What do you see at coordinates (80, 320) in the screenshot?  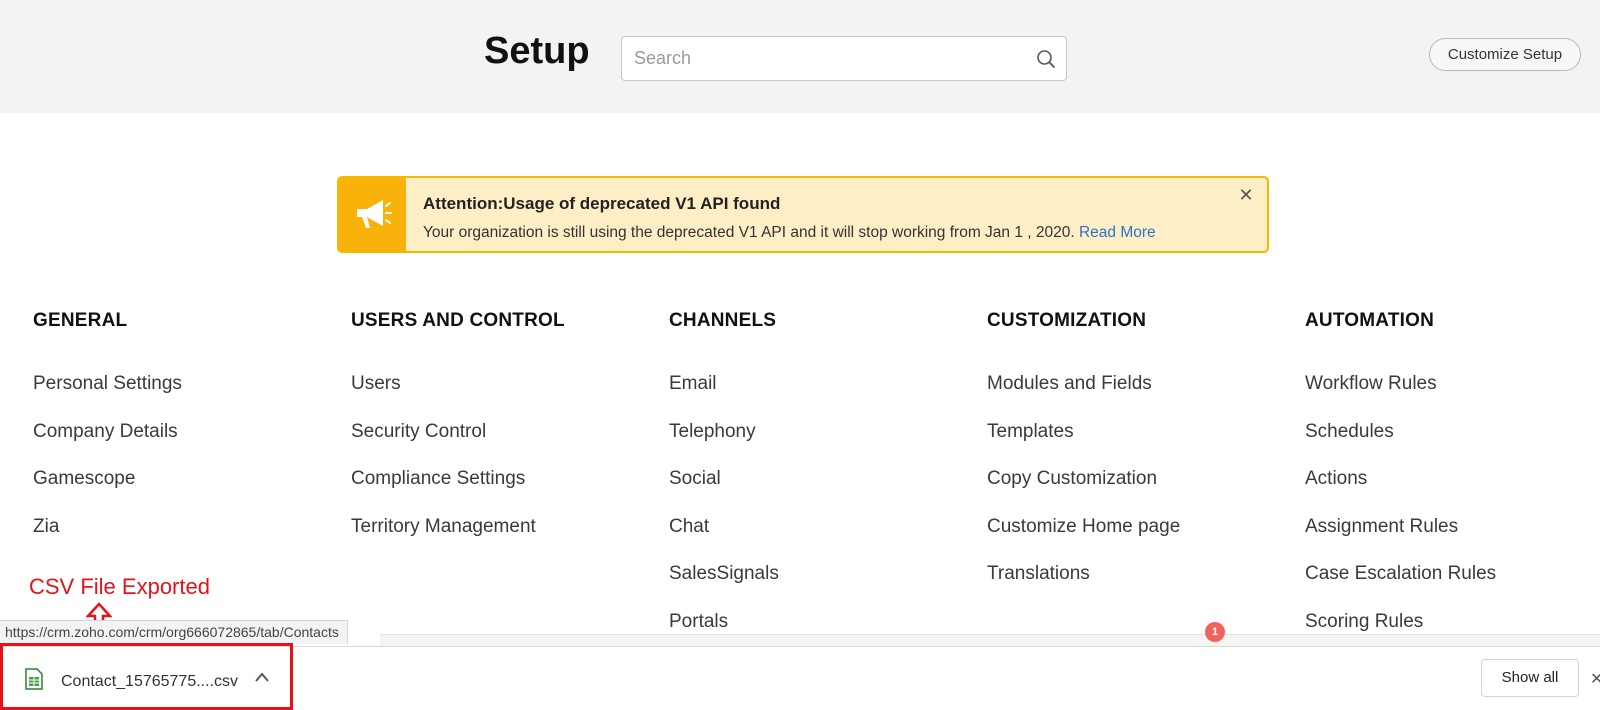 I see `column-title: GENERAL` at bounding box center [80, 320].